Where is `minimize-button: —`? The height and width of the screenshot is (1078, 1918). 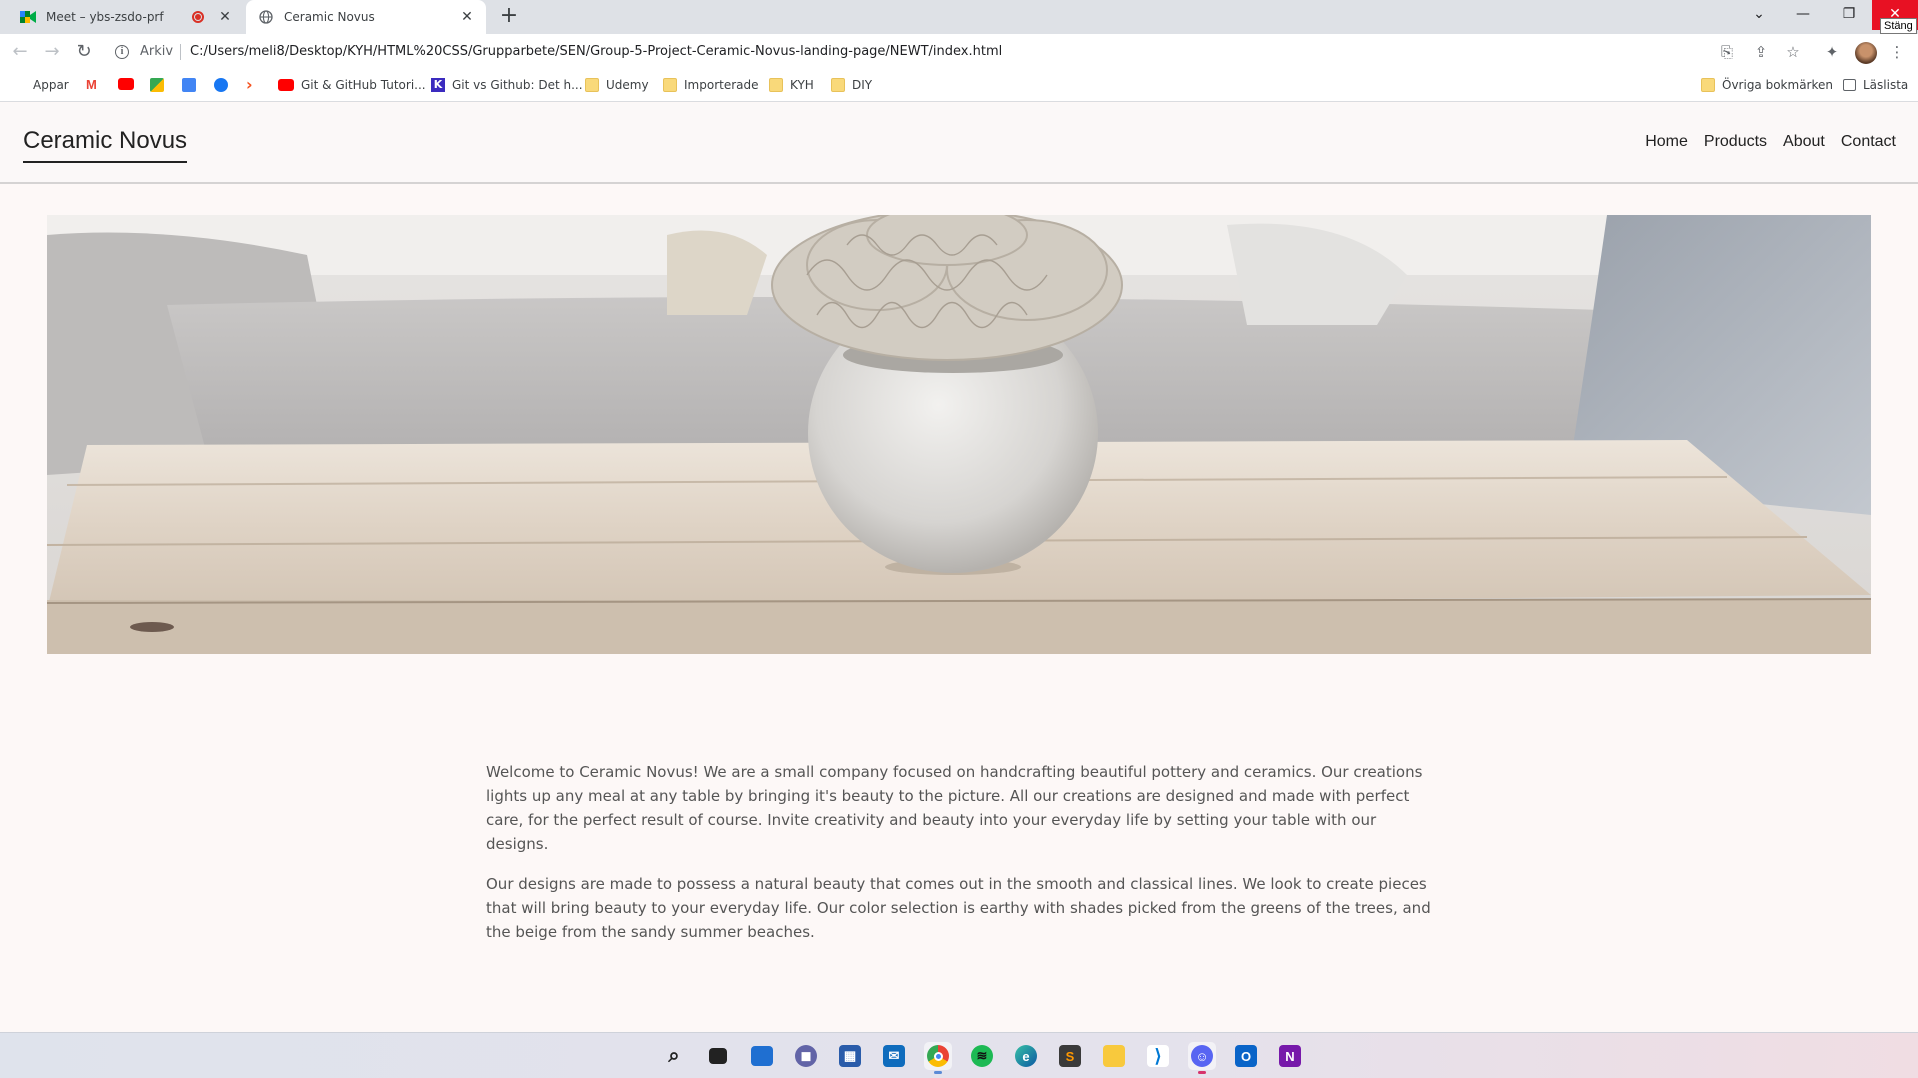 minimize-button: — is located at coordinates (1803, 15).